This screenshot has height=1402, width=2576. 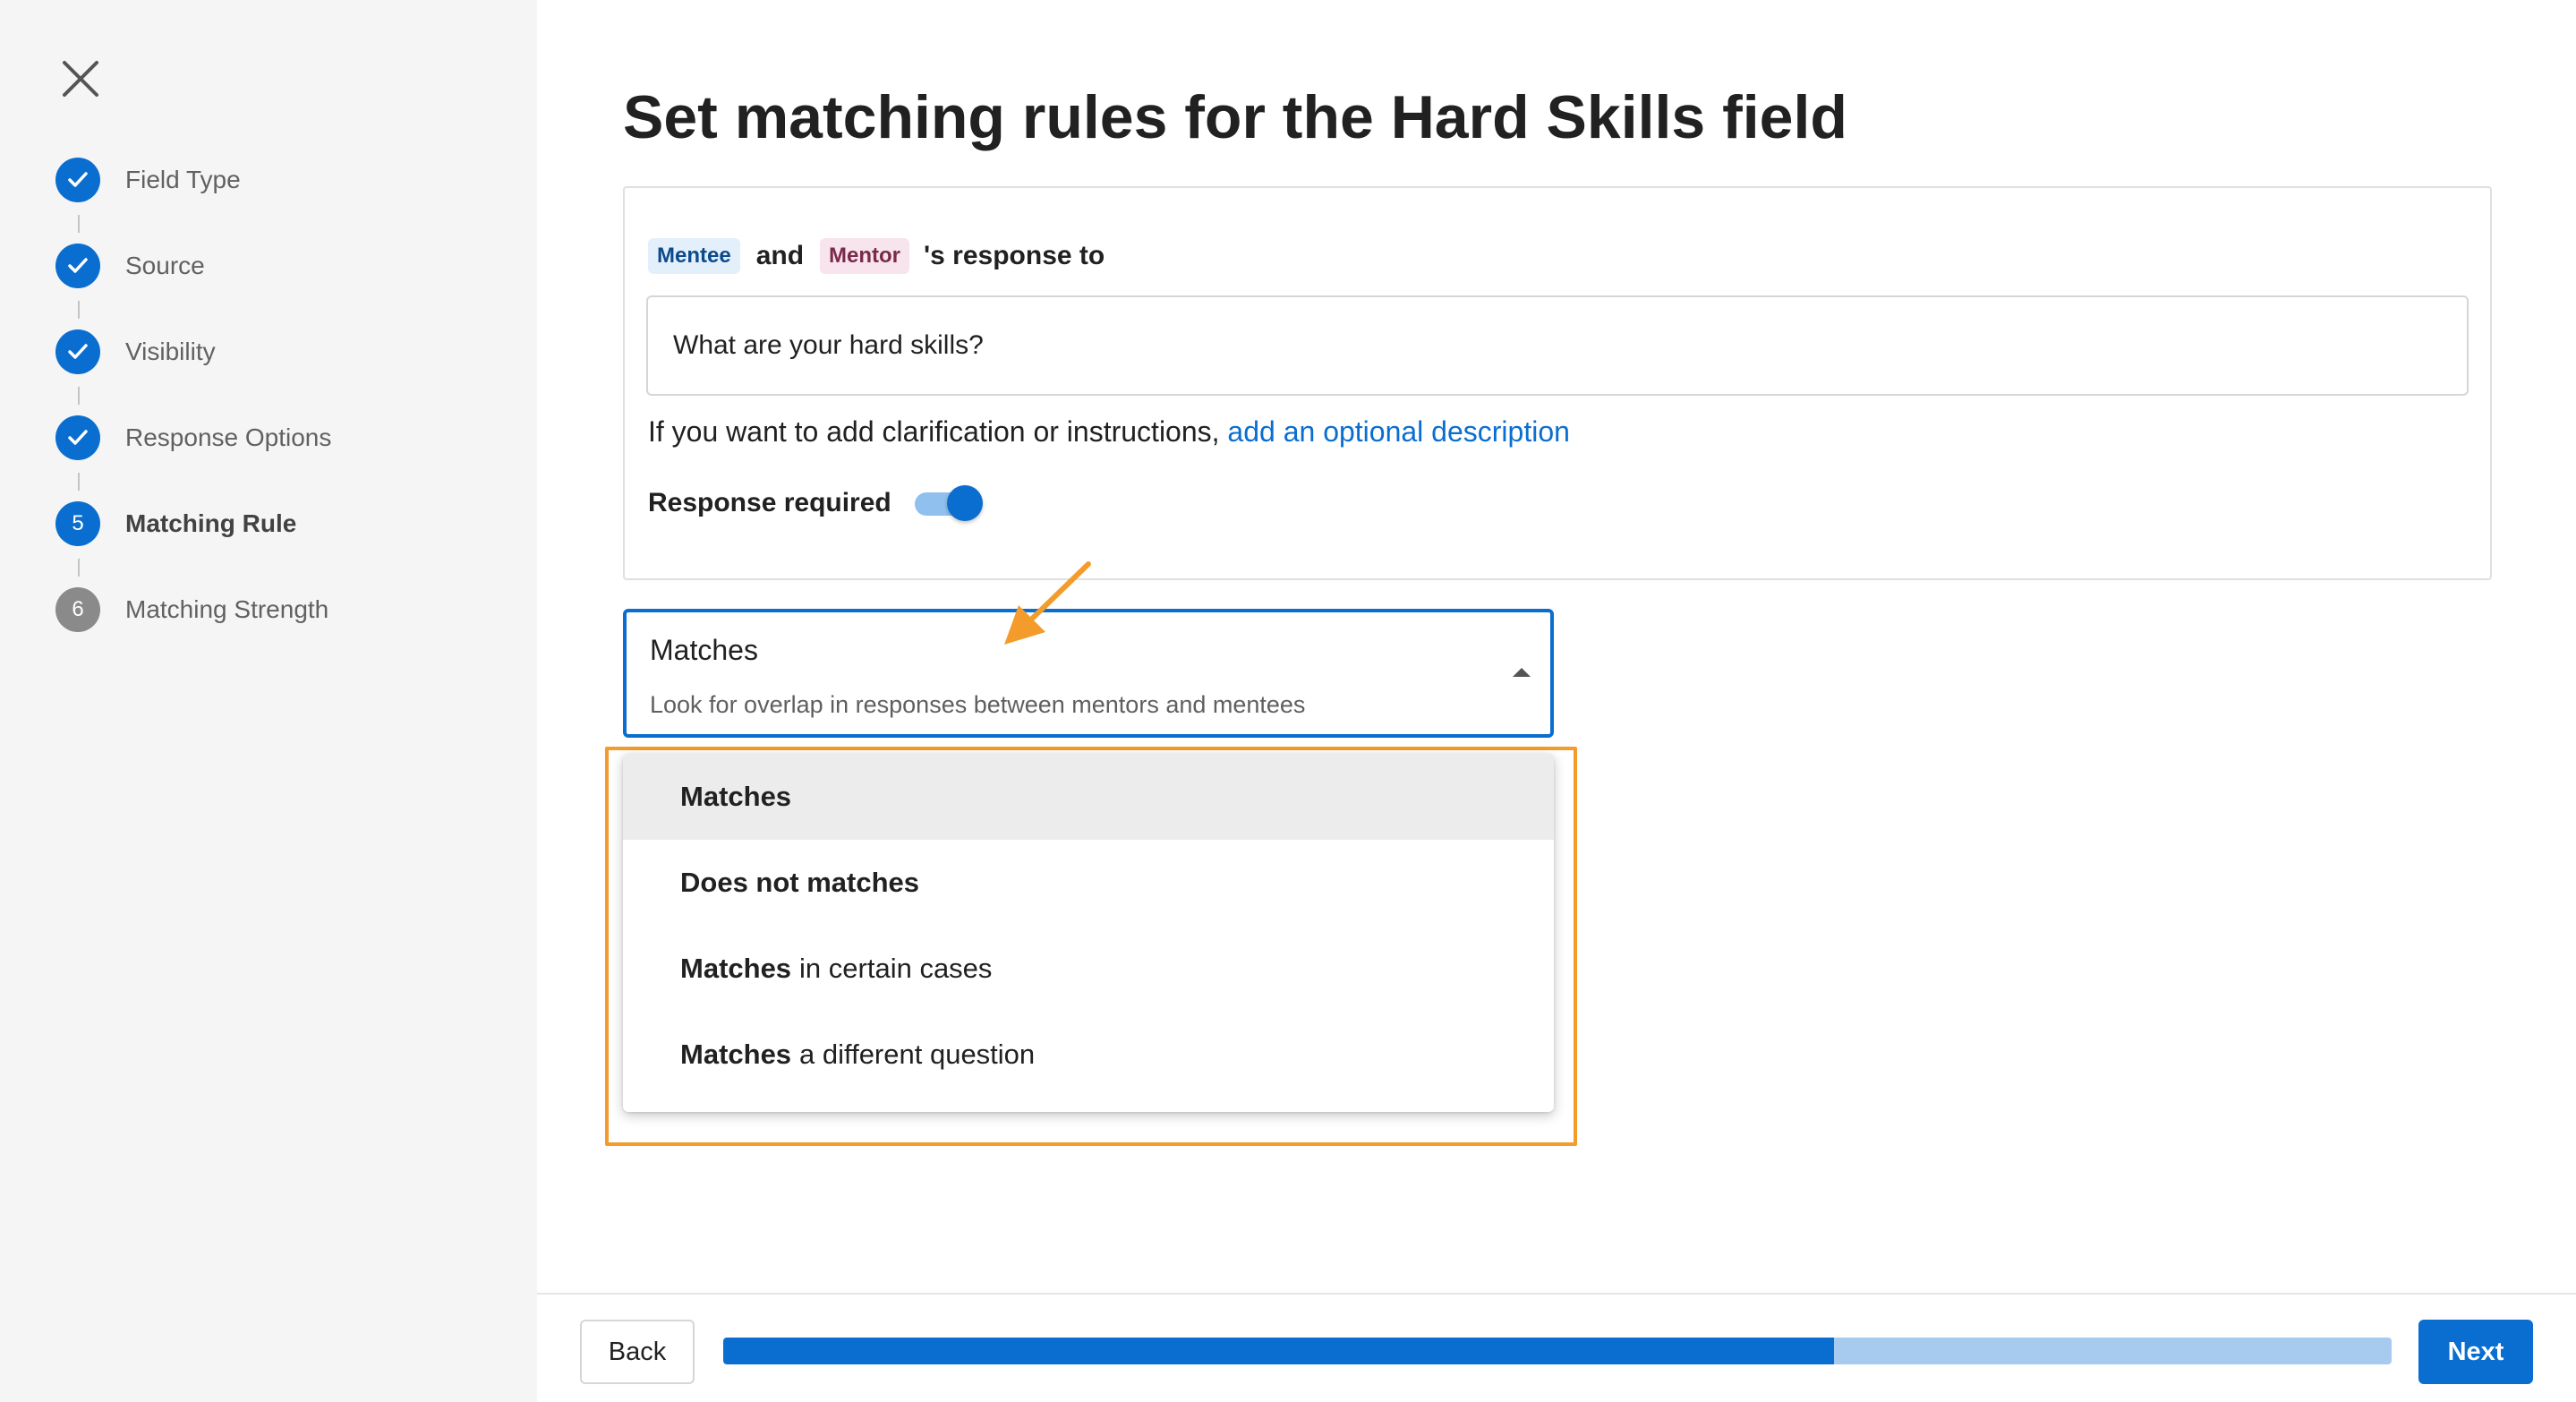 I want to click on step-field-type: Field Type, so click(x=193, y=201).